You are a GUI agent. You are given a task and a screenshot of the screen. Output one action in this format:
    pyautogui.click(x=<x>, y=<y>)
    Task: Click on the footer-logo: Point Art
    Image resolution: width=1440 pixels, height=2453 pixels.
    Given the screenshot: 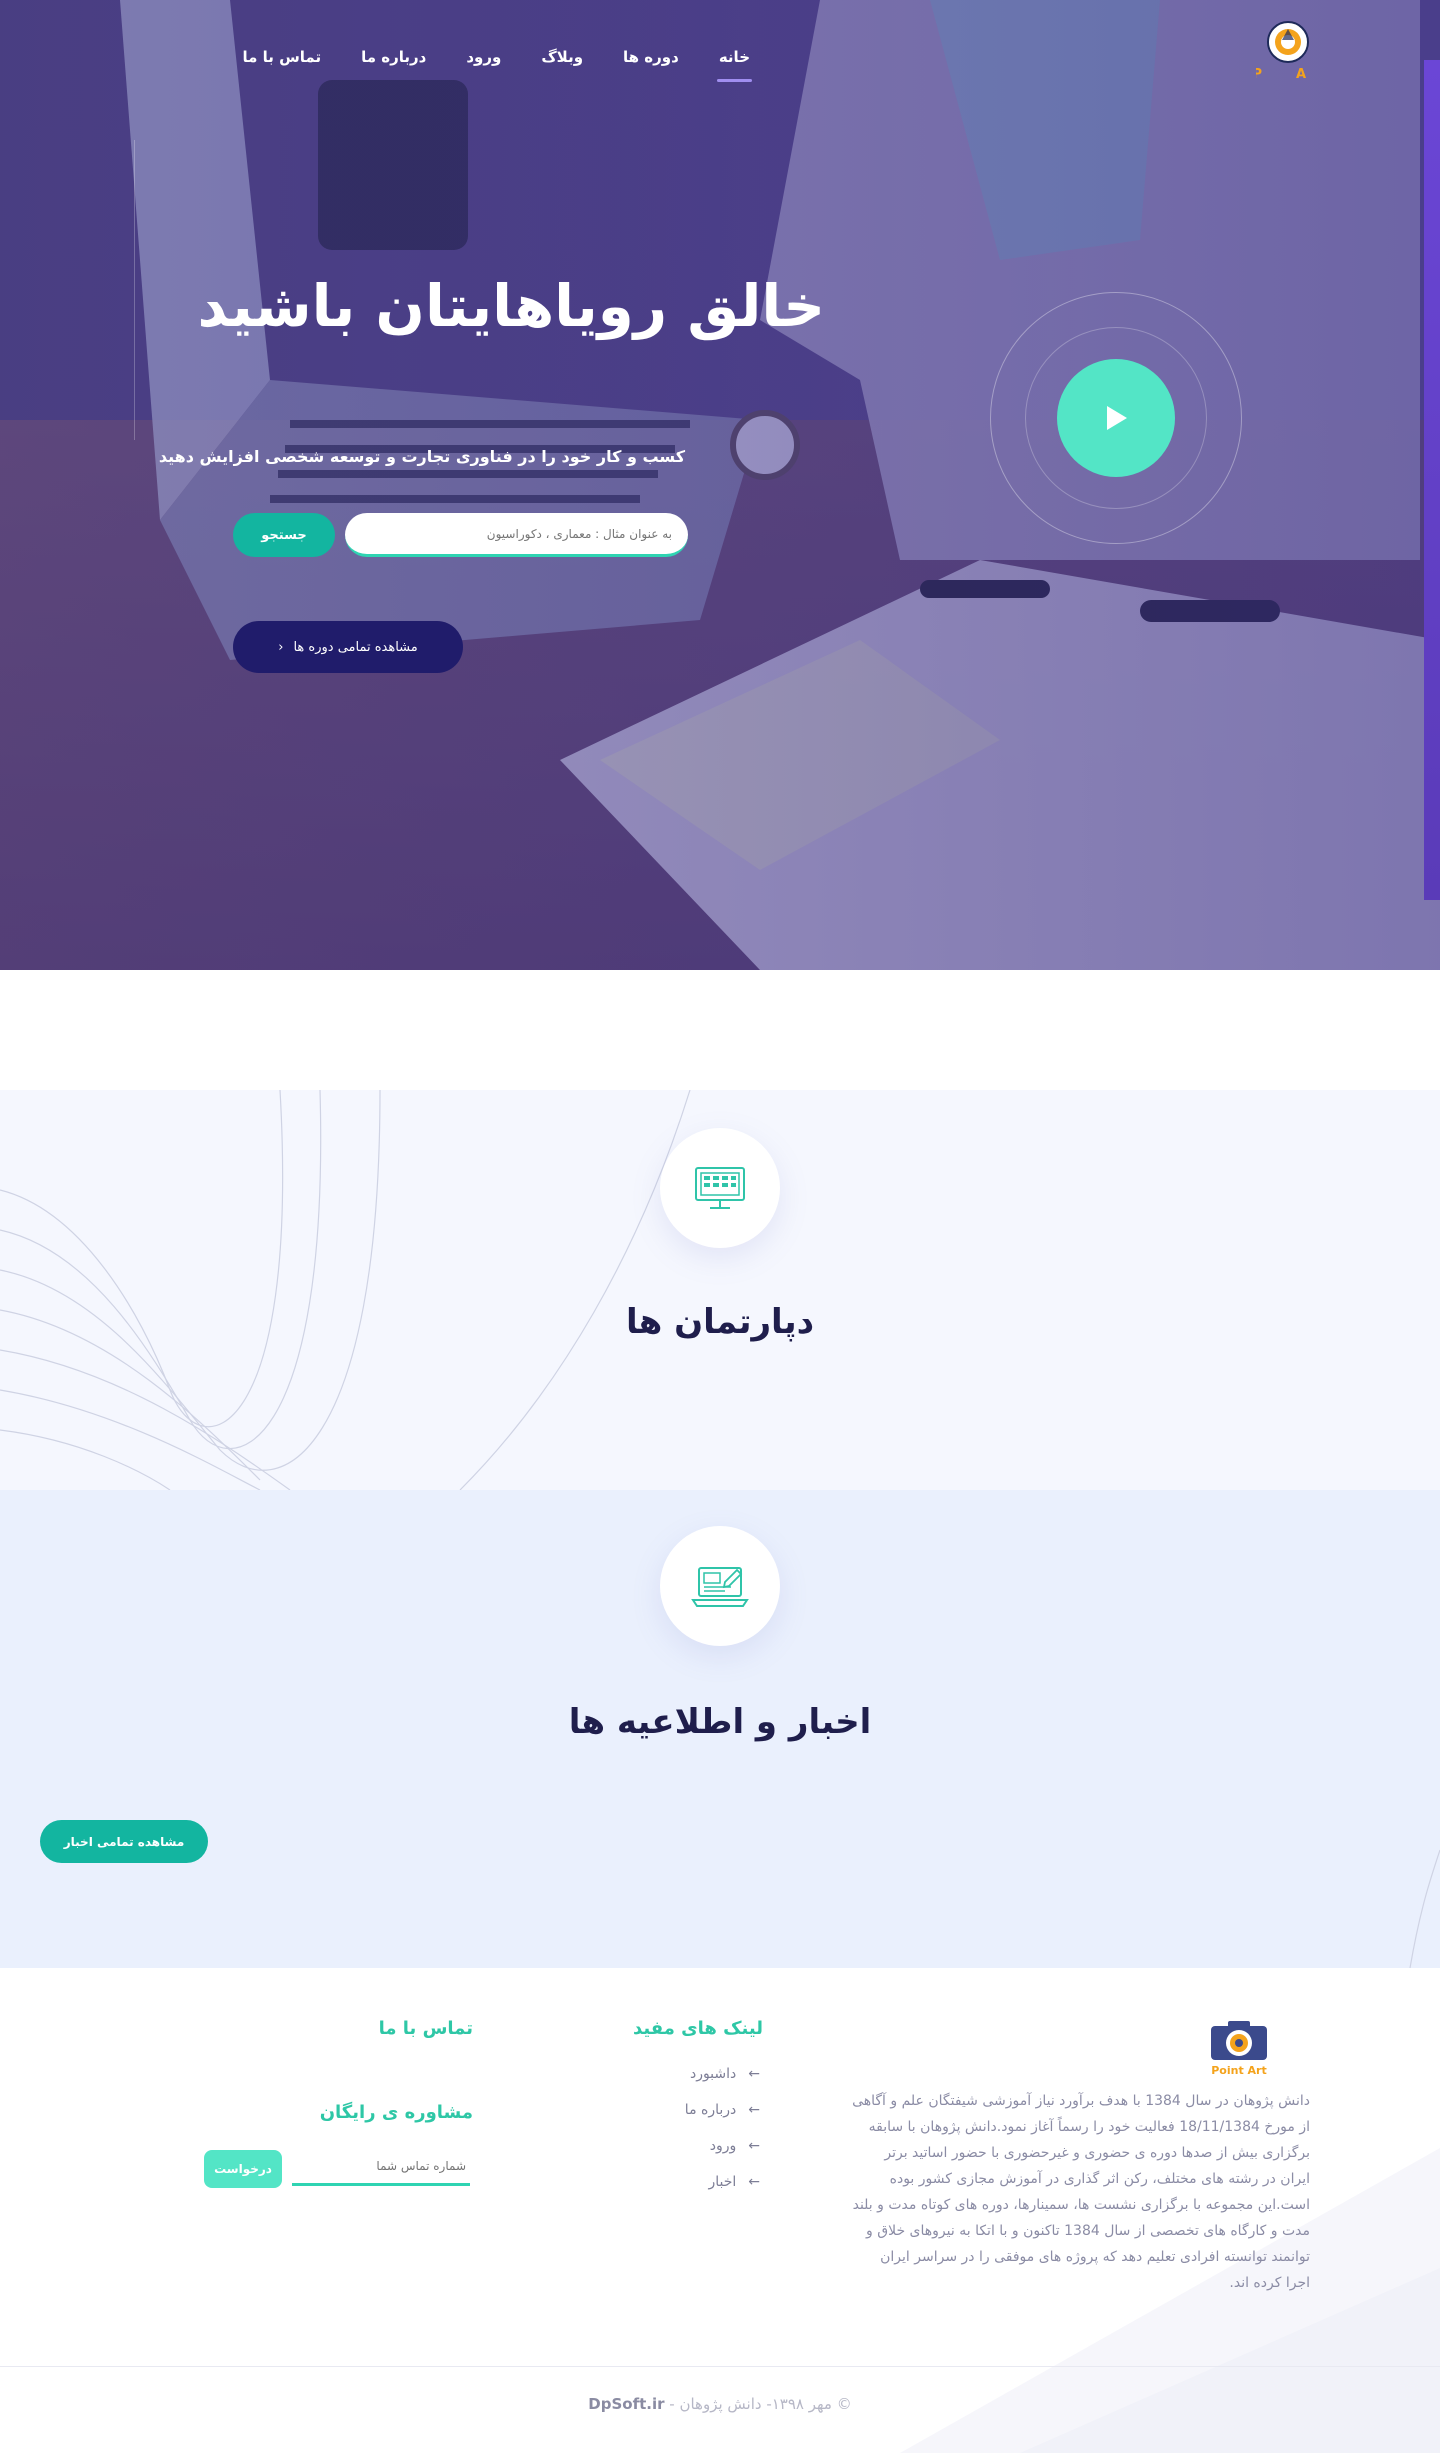 What is the action you would take?
    pyautogui.click(x=1239, y=2047)
    